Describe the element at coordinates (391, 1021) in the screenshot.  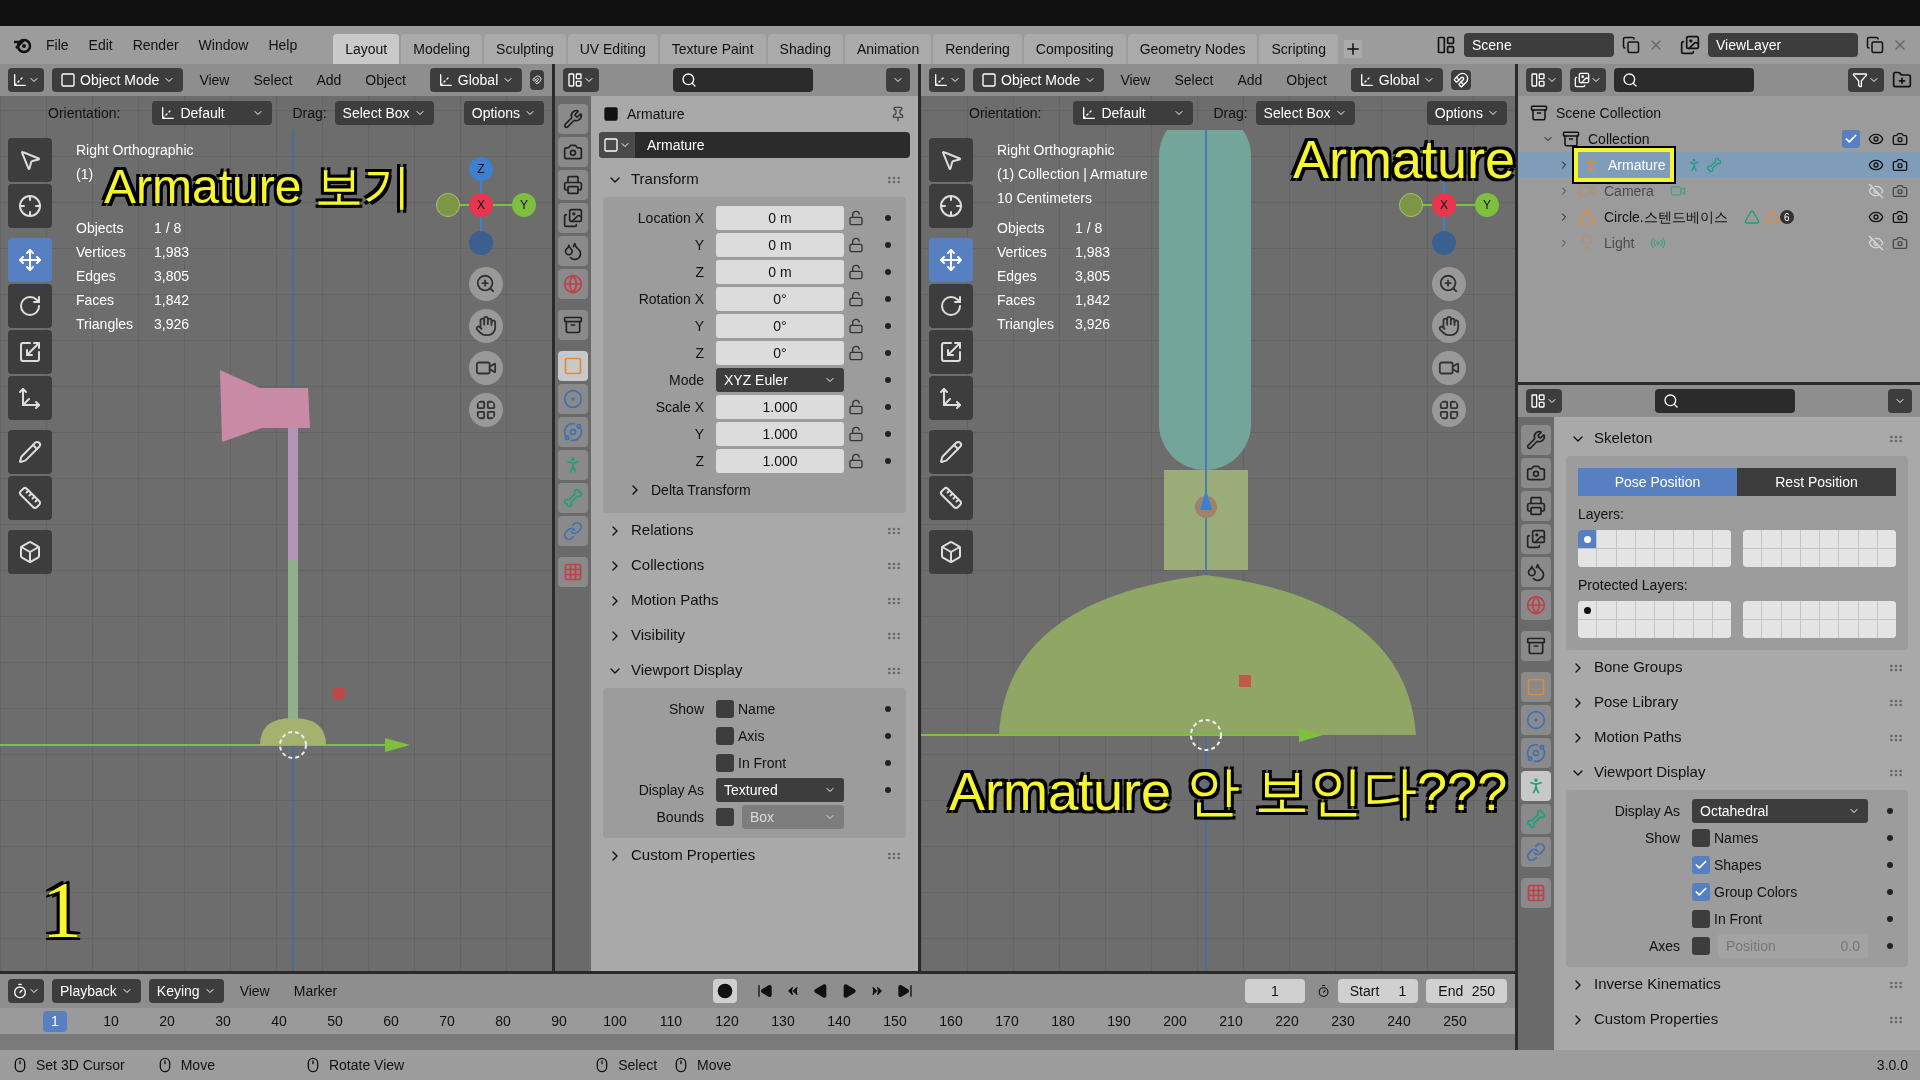
I see `frame-number: 60` at that location.